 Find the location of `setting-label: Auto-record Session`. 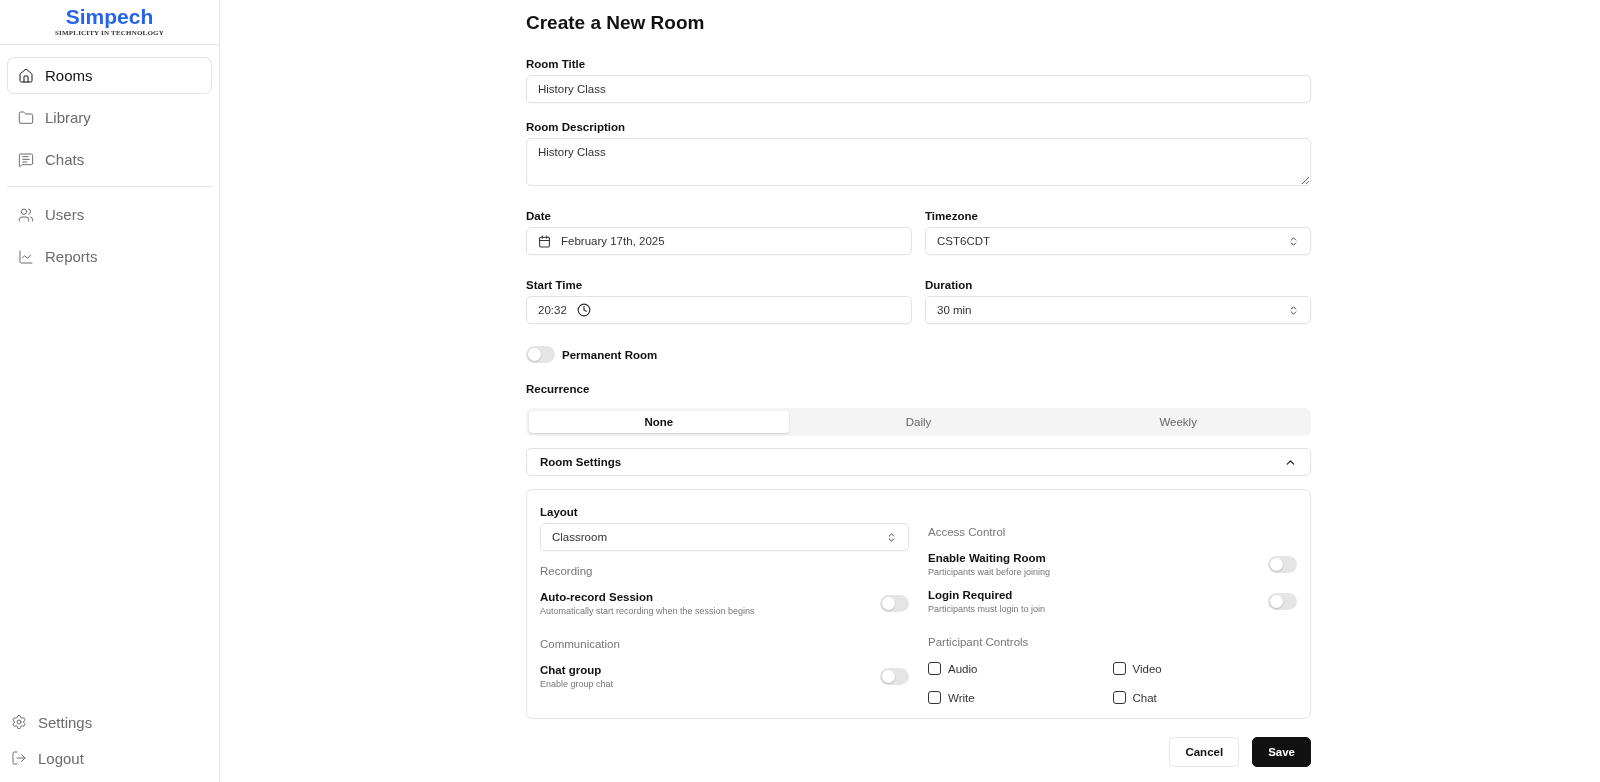

setting-label: Auto-record Session is located at coordinates (597, 597).